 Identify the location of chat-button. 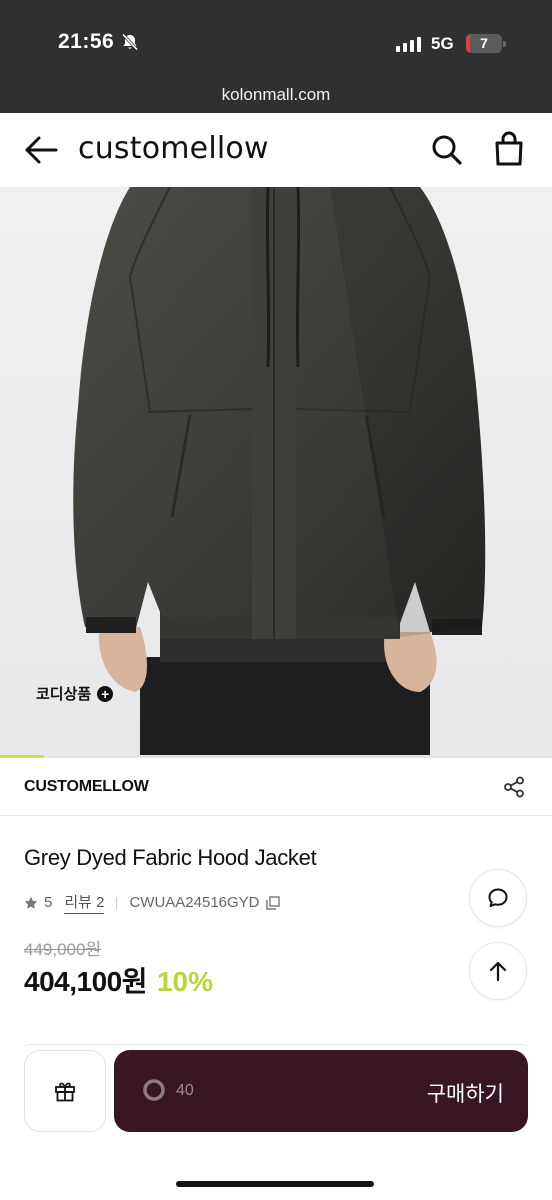
(498, 898).